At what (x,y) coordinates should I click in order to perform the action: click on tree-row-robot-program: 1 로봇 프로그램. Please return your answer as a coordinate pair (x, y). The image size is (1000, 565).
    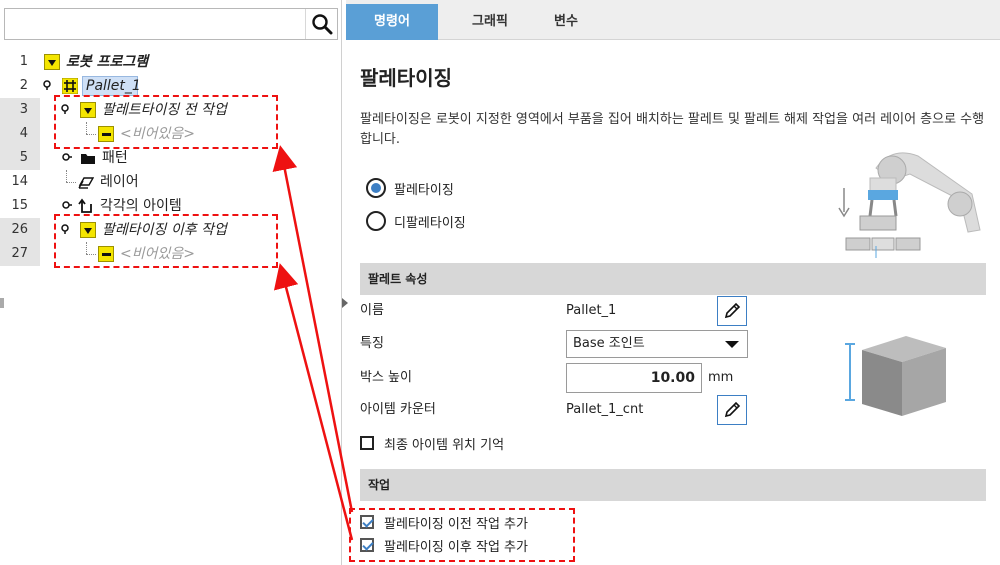
    Looking at the image, I should click on (170, 62).